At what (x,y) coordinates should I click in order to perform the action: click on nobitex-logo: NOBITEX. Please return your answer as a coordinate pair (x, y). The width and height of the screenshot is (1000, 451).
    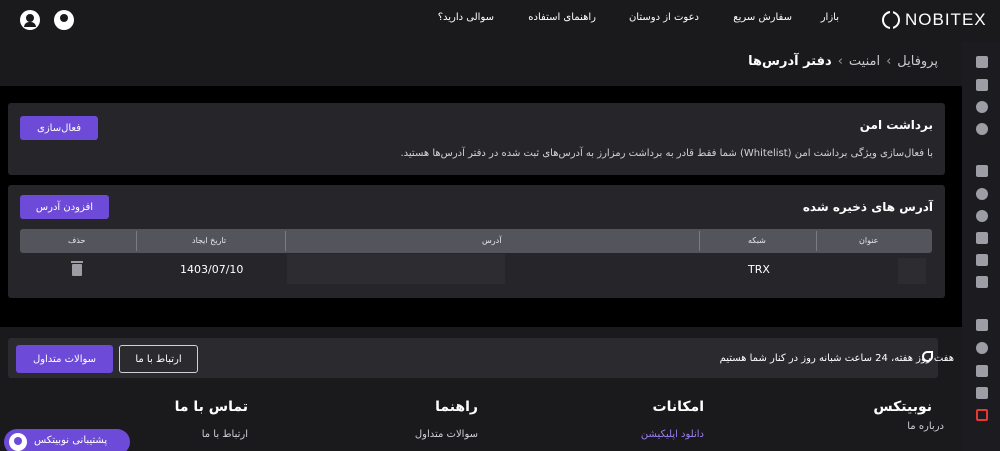
    Looking at the image, I should click on (937, 20).